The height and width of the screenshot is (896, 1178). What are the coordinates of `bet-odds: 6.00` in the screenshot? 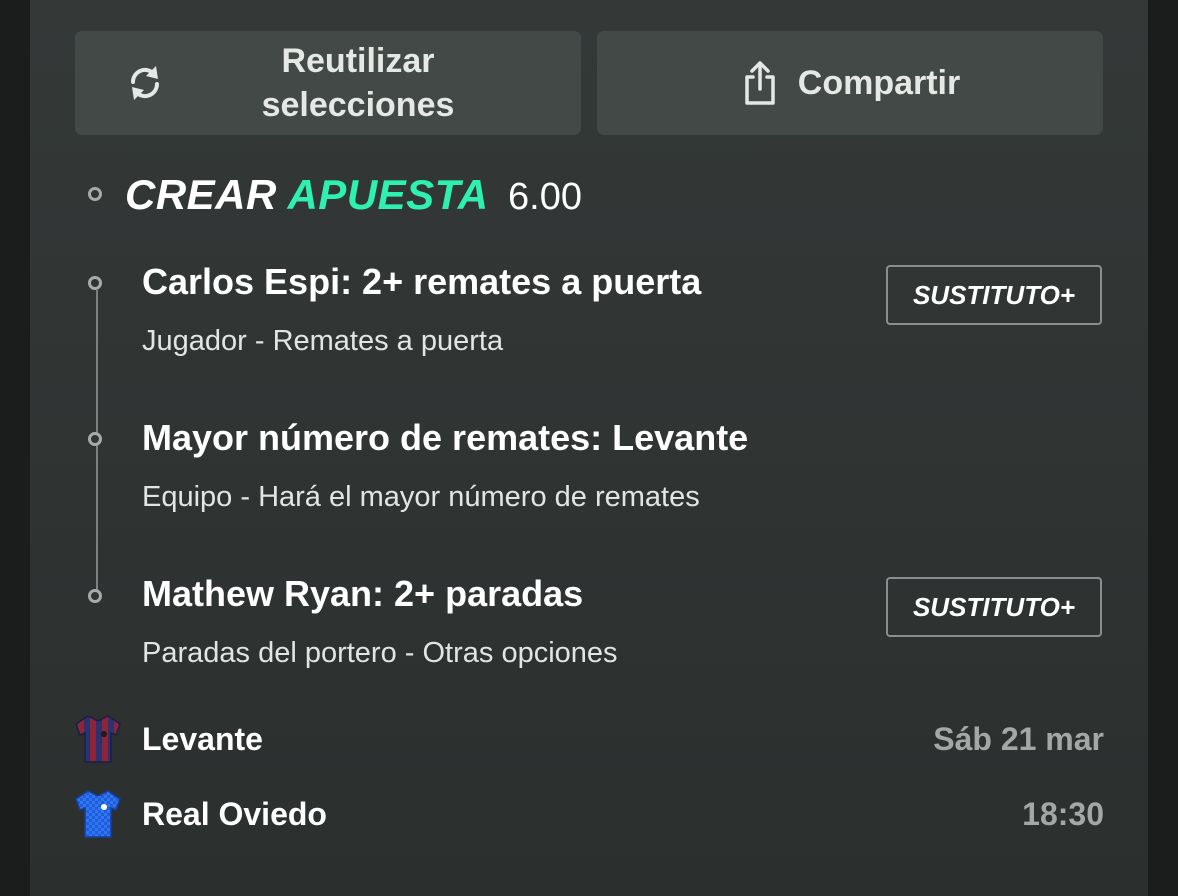 It's located at (545, 197).